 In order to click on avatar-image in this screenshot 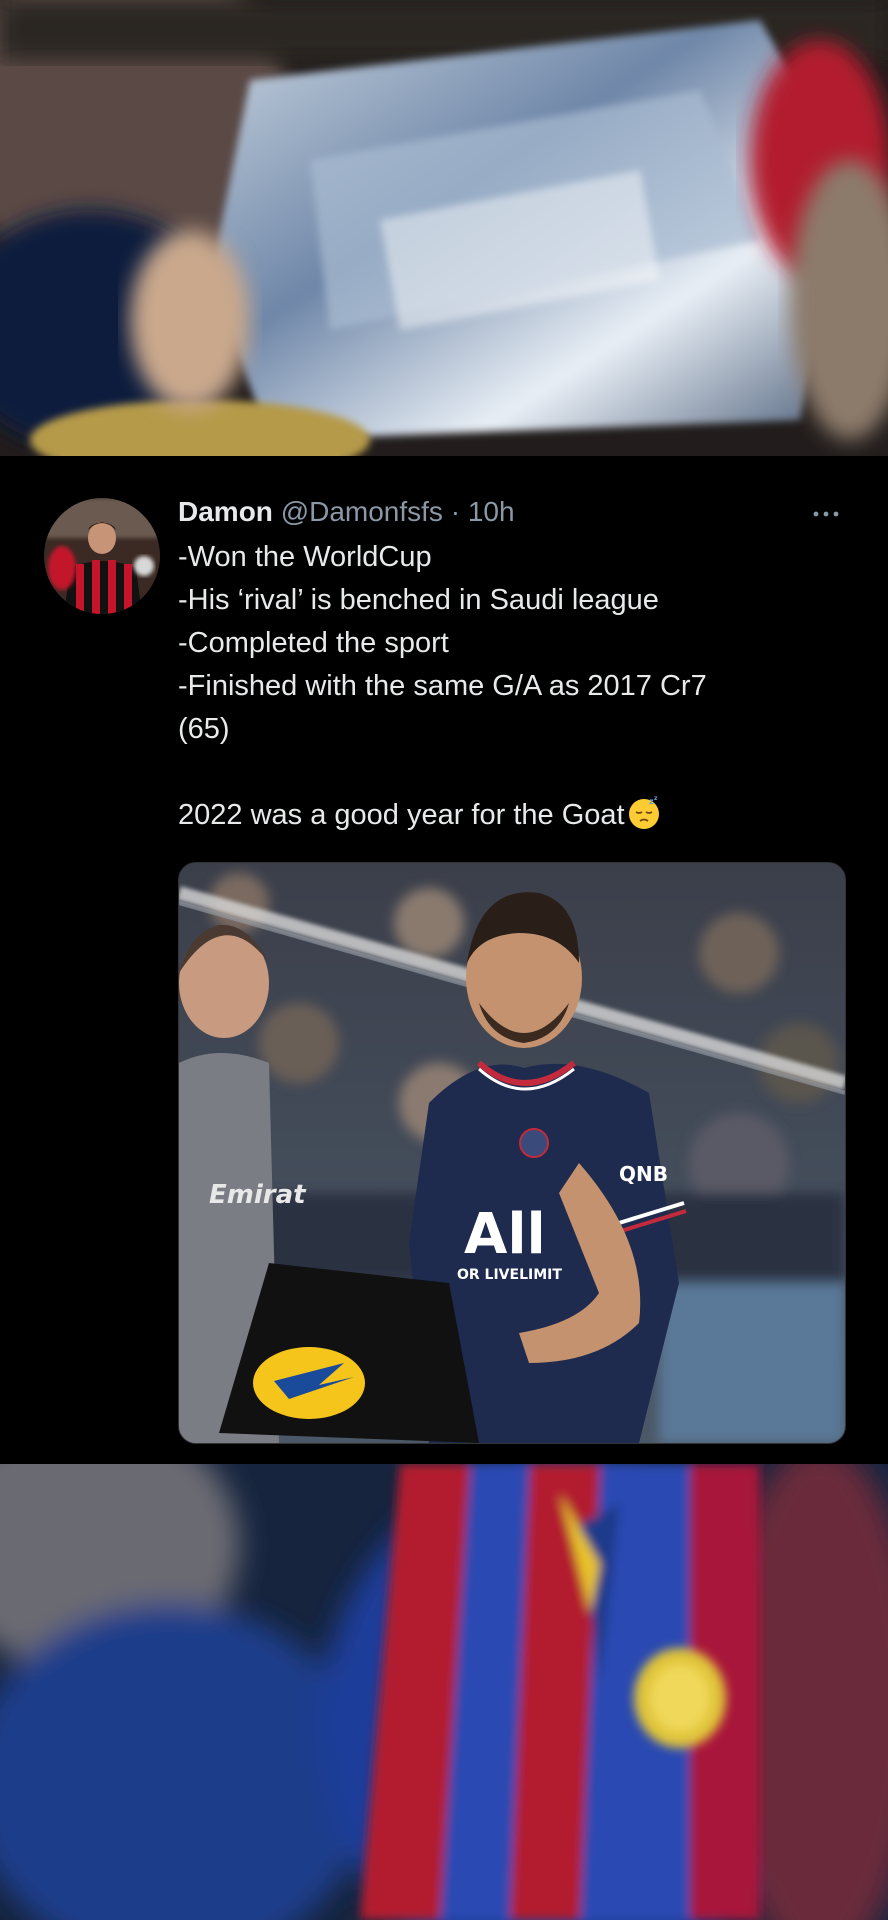, I will do `click(102, 556)`.